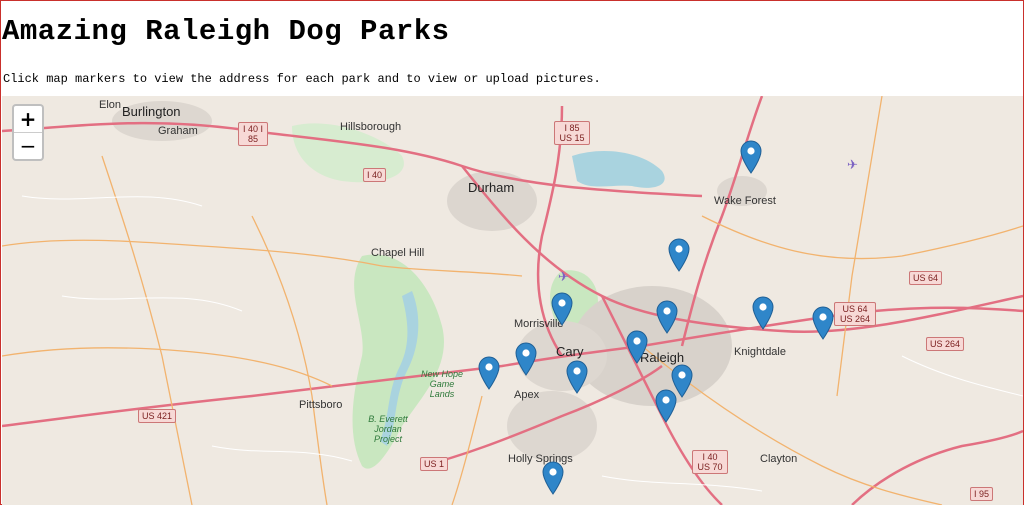 Image resolution: width=1024 pixels, height=505 pixels. What do you see at coordinates (371, 127) in the screenshot?
I see `place-label: Hillsborough` at bounding box center [371, 127].